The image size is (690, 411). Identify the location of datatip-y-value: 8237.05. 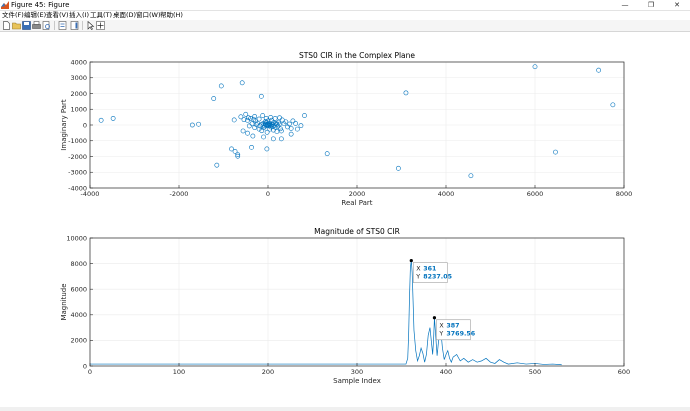
(437, 277).